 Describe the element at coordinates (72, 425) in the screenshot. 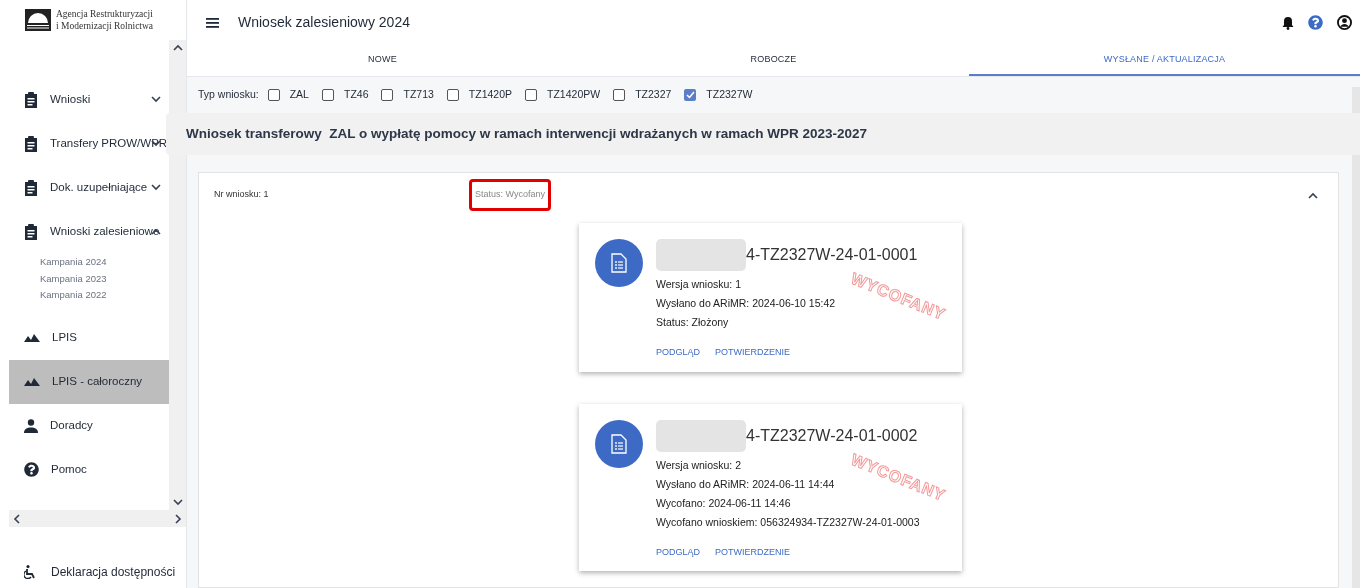

I see `nav-label: Doradcy` at that location.